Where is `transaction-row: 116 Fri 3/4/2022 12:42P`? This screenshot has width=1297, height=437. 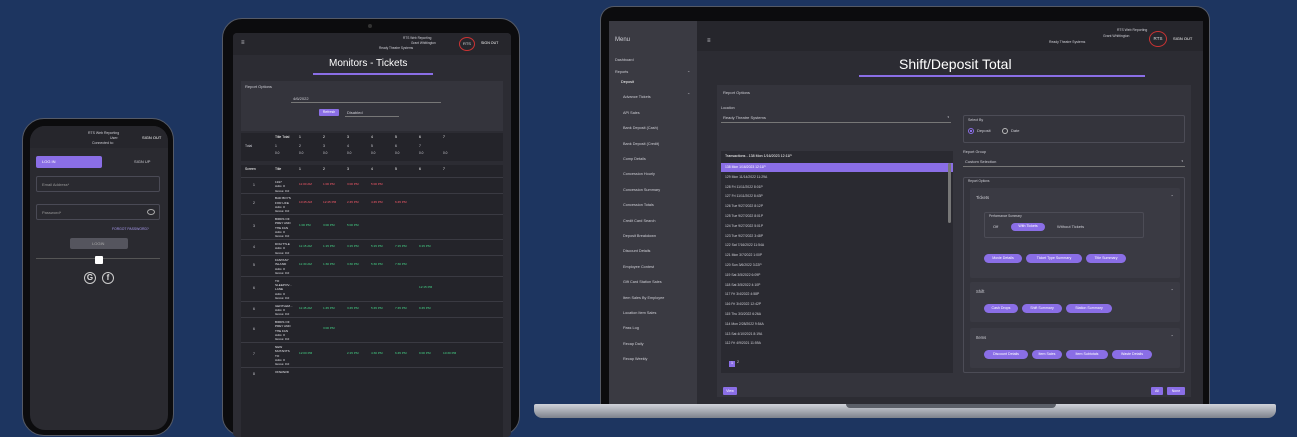 transaction-row: 116 Fri 3/4/2022 12:42P is located at coordinates (837, 304).